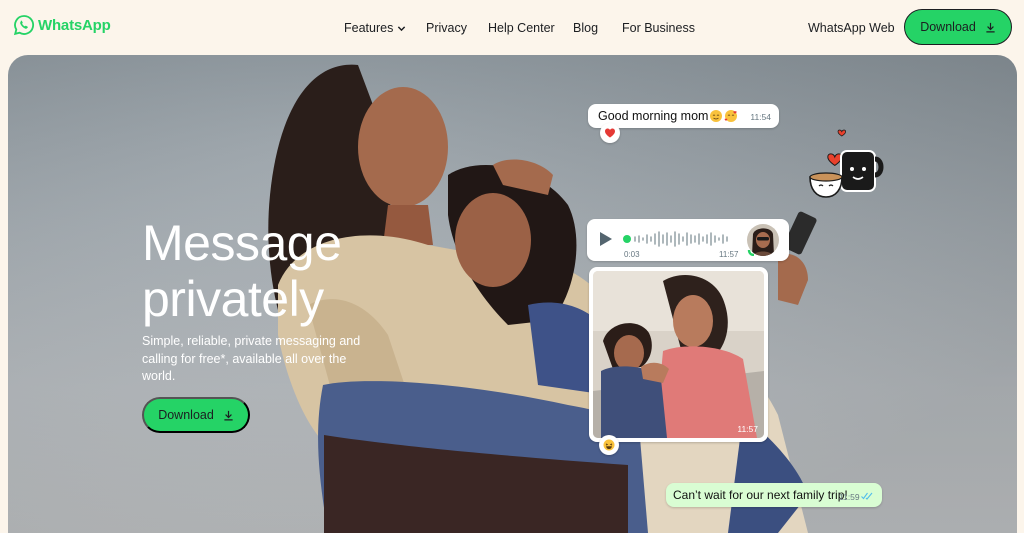 Image resolution: width=1024 pixels, height=533 pixels. I want to click on message-text: Can’t wait for our next family trip!, so click(760, 495).